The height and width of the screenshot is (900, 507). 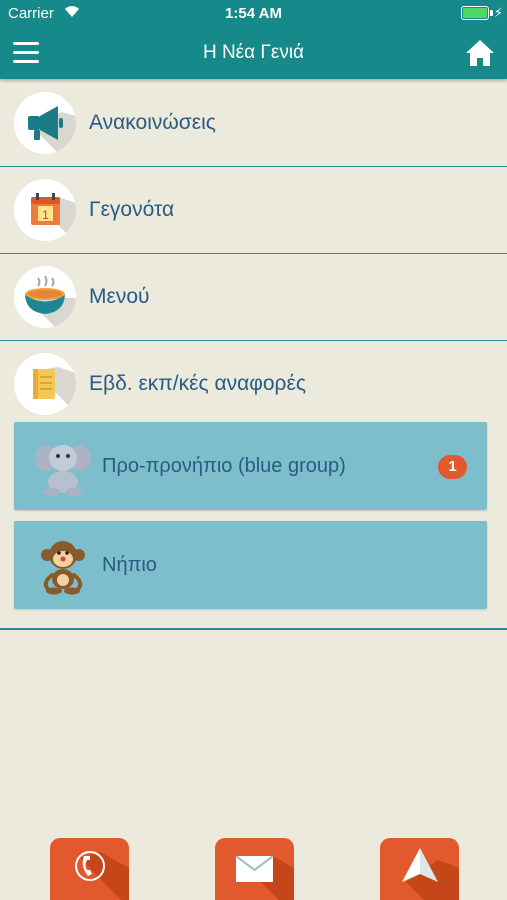 I want to click on charging-icon: ⚡, so click(x=498, y=12).